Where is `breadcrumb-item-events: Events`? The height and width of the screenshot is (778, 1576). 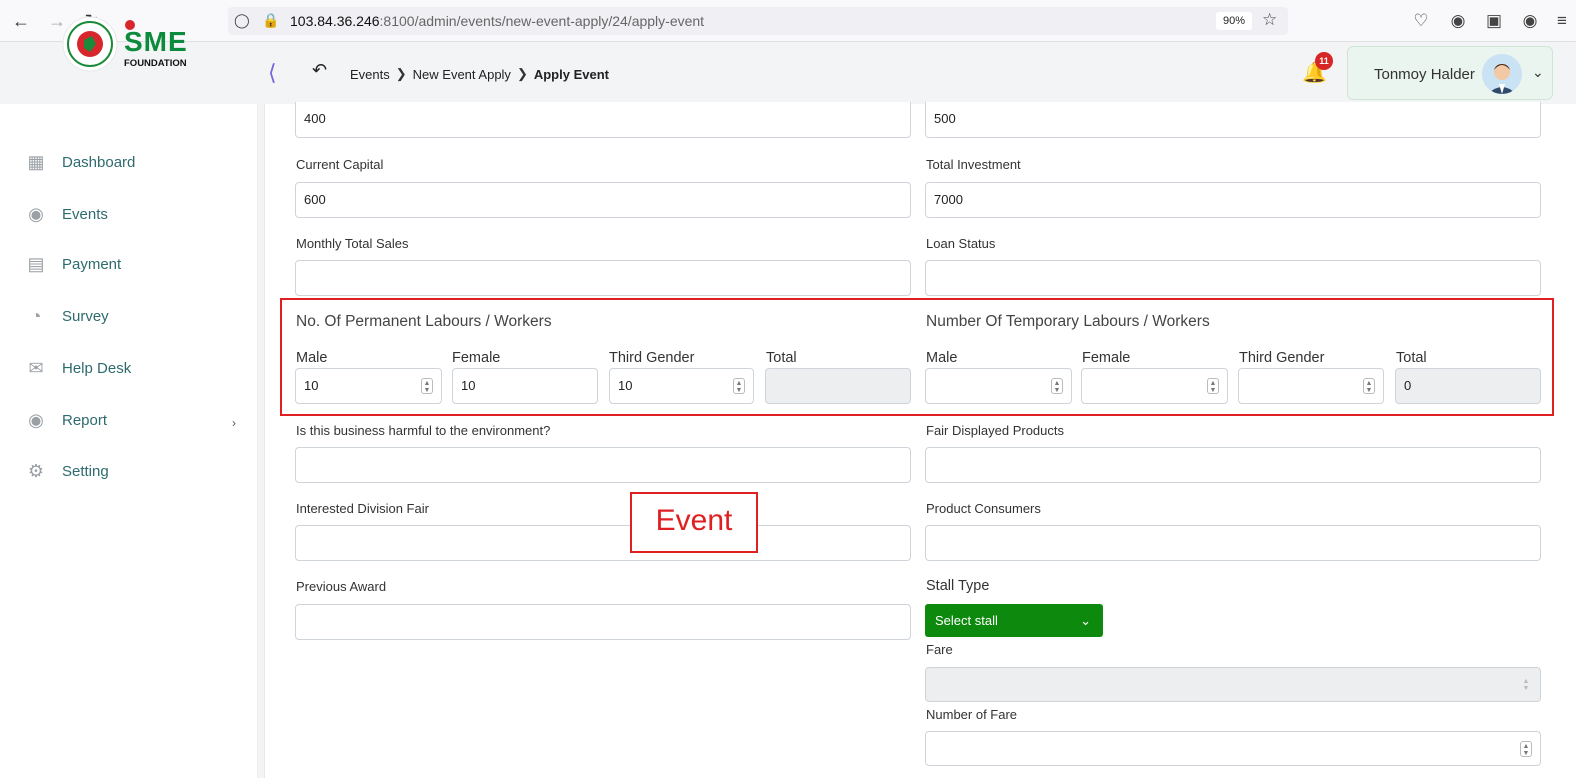 breadcrumb-item-events: Events is located at coordinates (370, 74).